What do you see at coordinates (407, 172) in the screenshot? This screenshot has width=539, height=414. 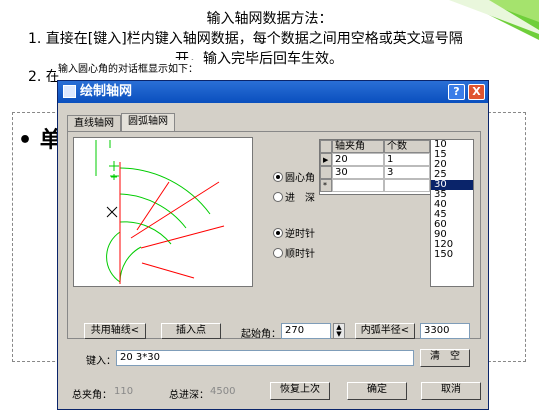 I see `table-cell: 3` at bounding box center [407, 172].